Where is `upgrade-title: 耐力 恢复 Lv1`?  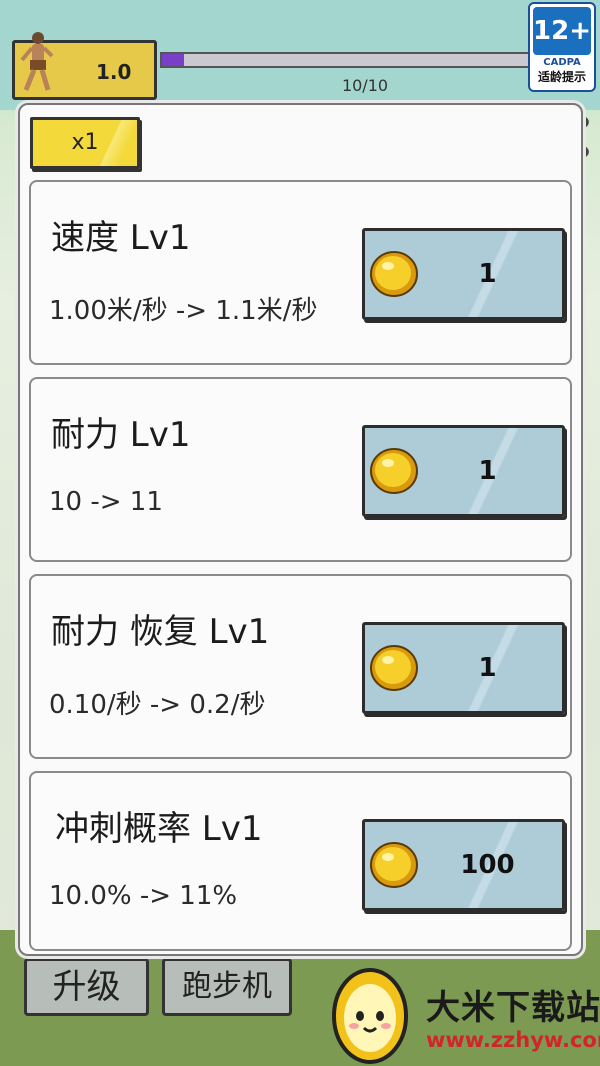
upgrade-title: 耐力 恢复 Lv1 is located at coordinates (160, 632).